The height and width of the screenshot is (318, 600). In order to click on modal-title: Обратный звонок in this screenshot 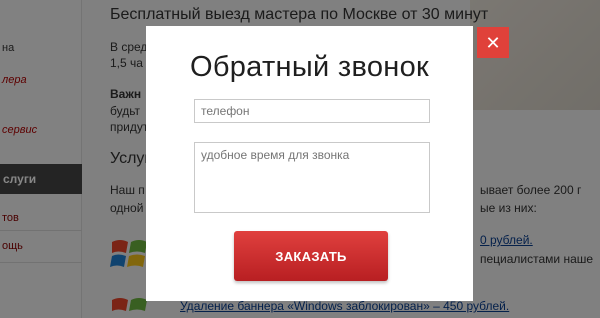, I will do `click(309, 67)`.